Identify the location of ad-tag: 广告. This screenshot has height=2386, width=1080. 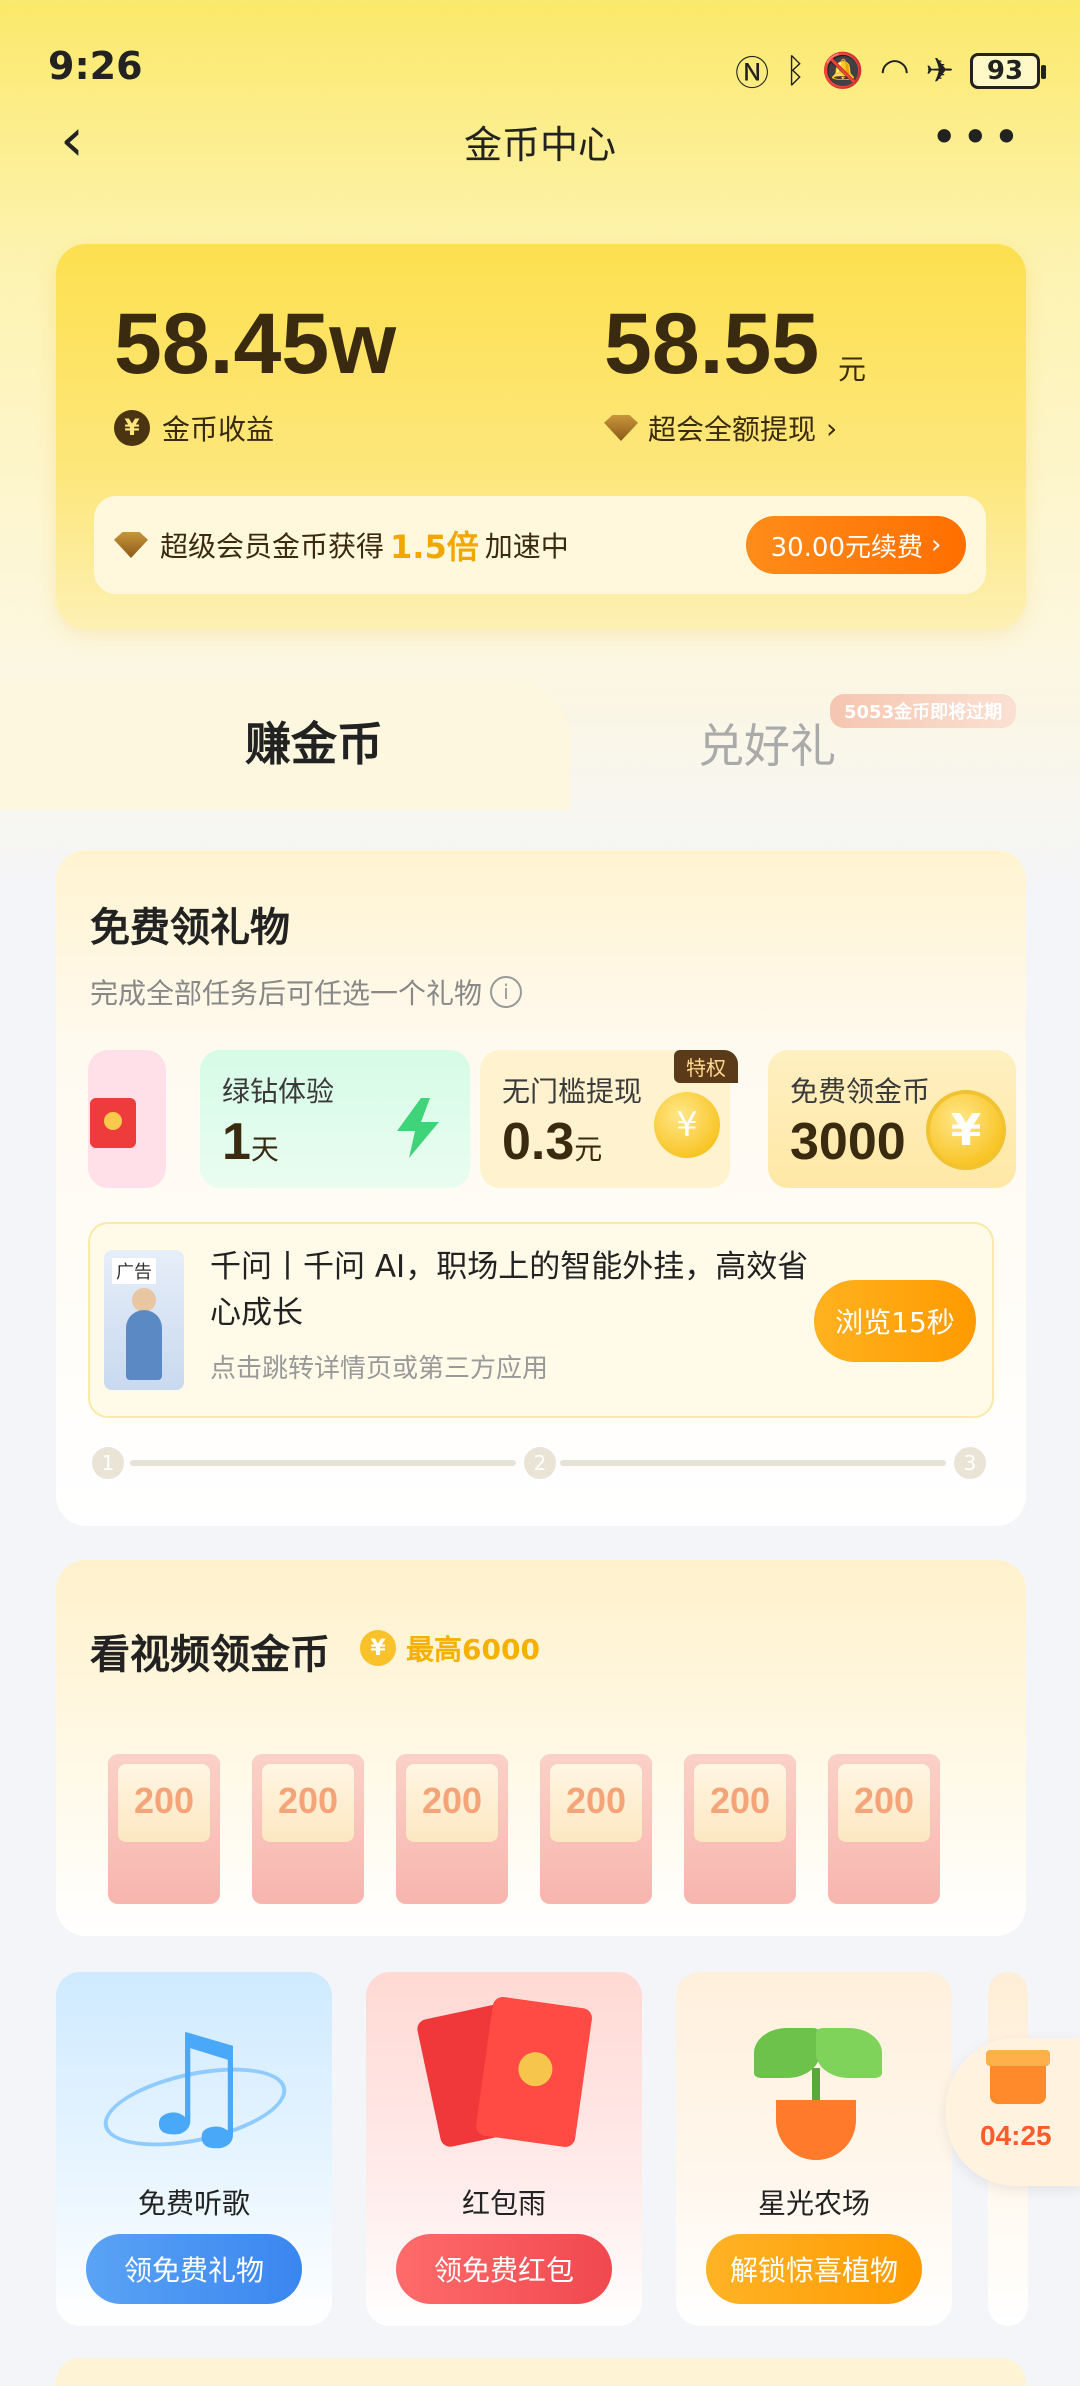
(134, 1271).